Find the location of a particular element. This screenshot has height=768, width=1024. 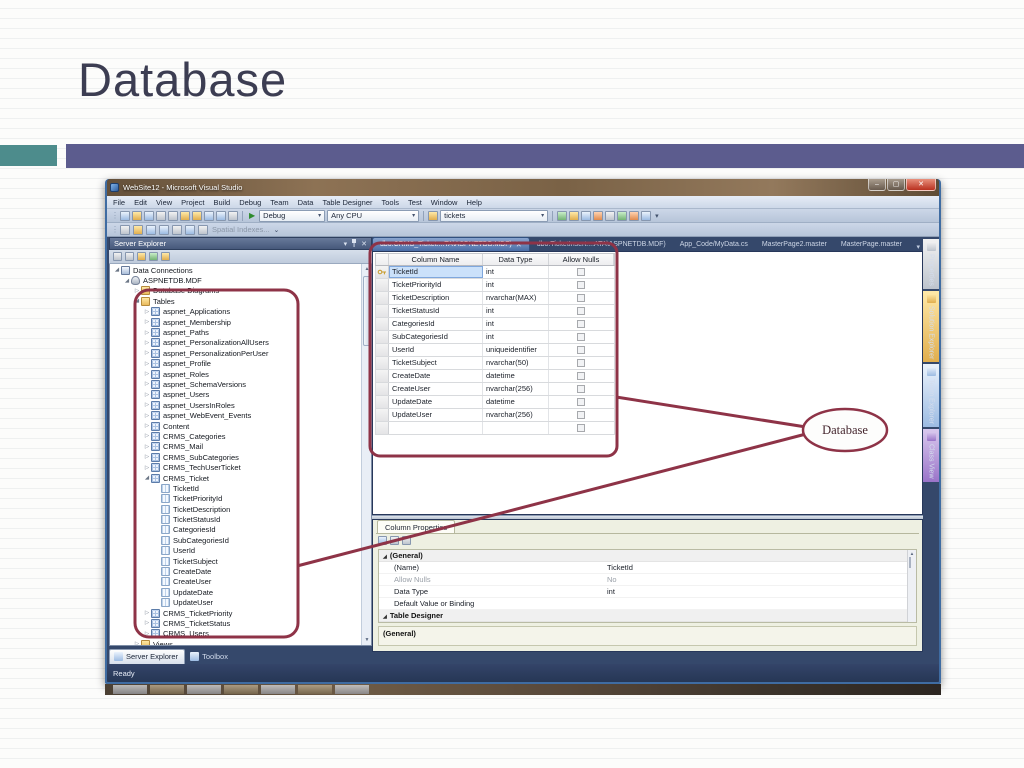

data-type-cell: datetime is located at coordinates (516, 376).